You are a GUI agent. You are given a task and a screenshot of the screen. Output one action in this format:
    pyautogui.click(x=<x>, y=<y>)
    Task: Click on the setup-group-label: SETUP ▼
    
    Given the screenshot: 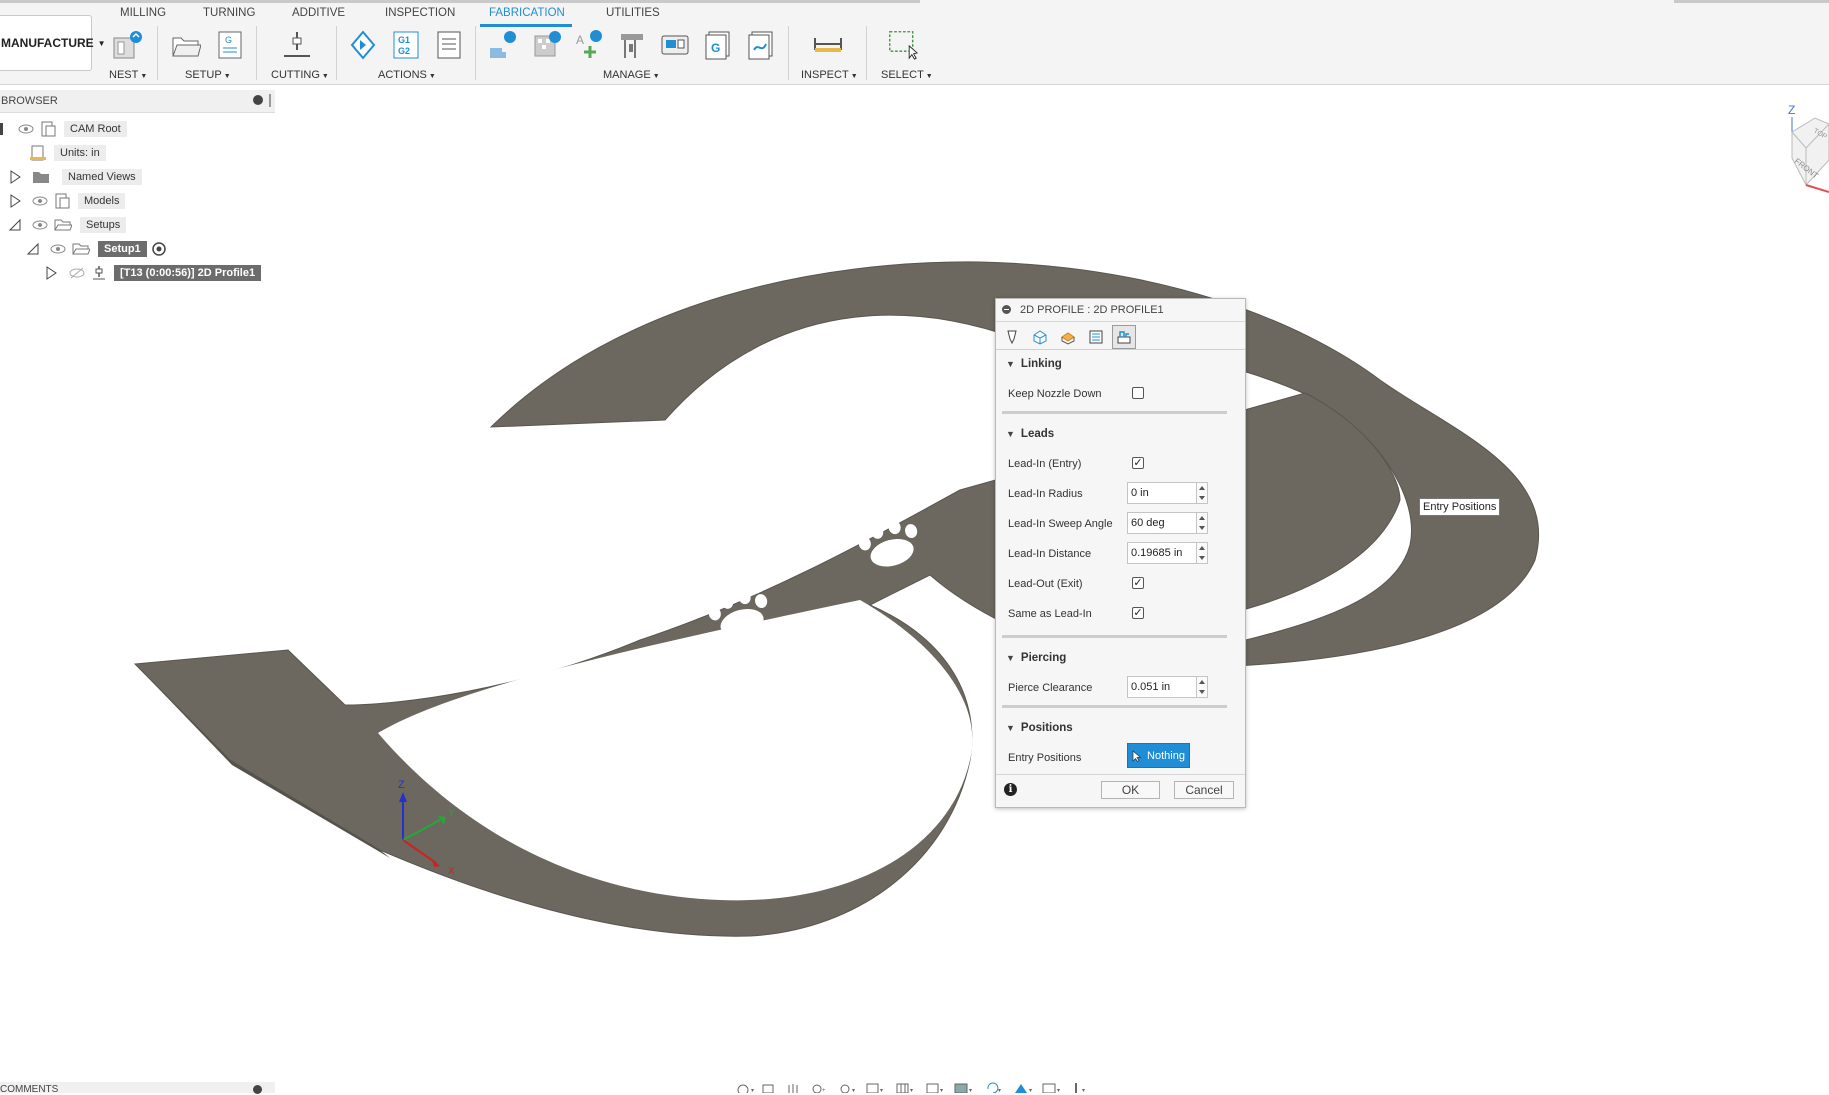 What is the action you would take?
    pyautogui.click(x=208, y=75)
    